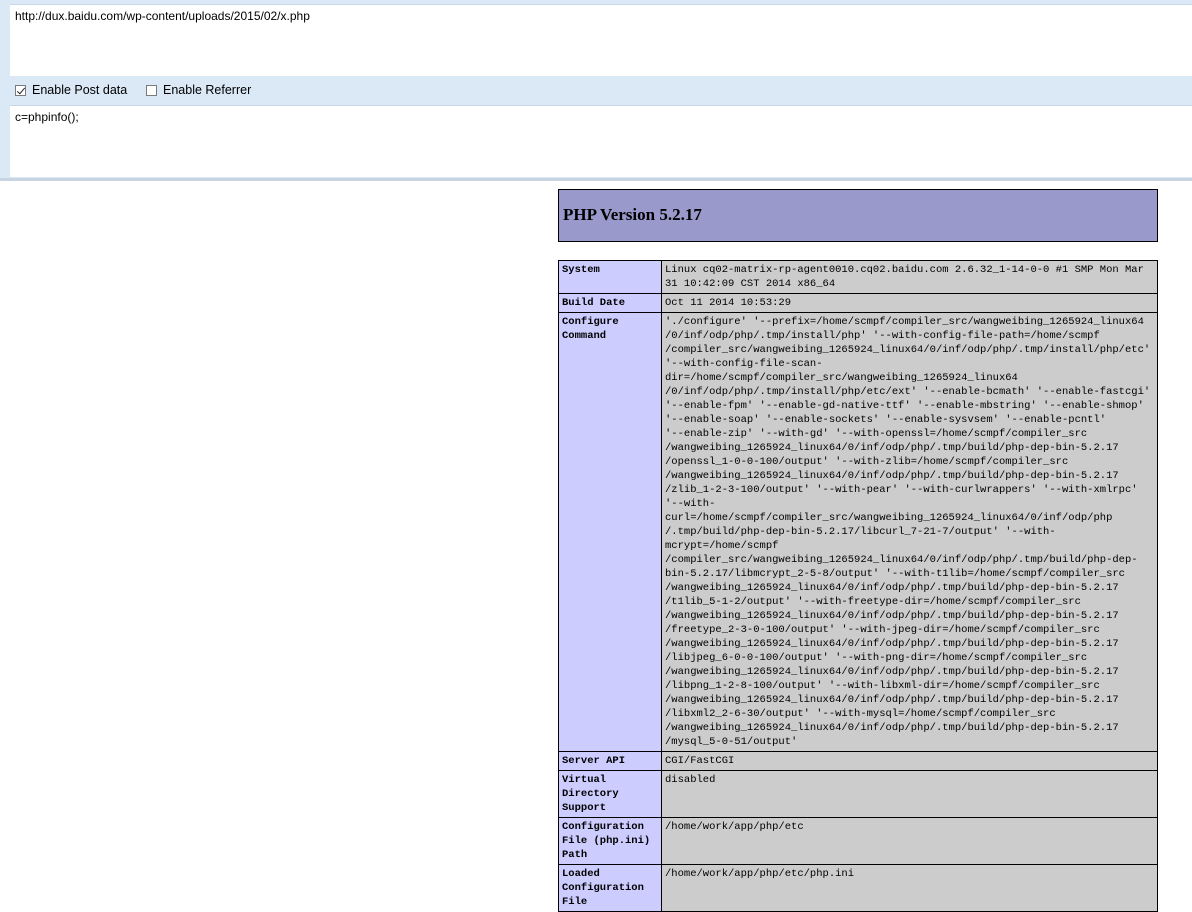  What do you see at coordinates (80, 90) in the screenshot?
I see `enable-post-label: Enable Post data` at bounding box center [80, 90].